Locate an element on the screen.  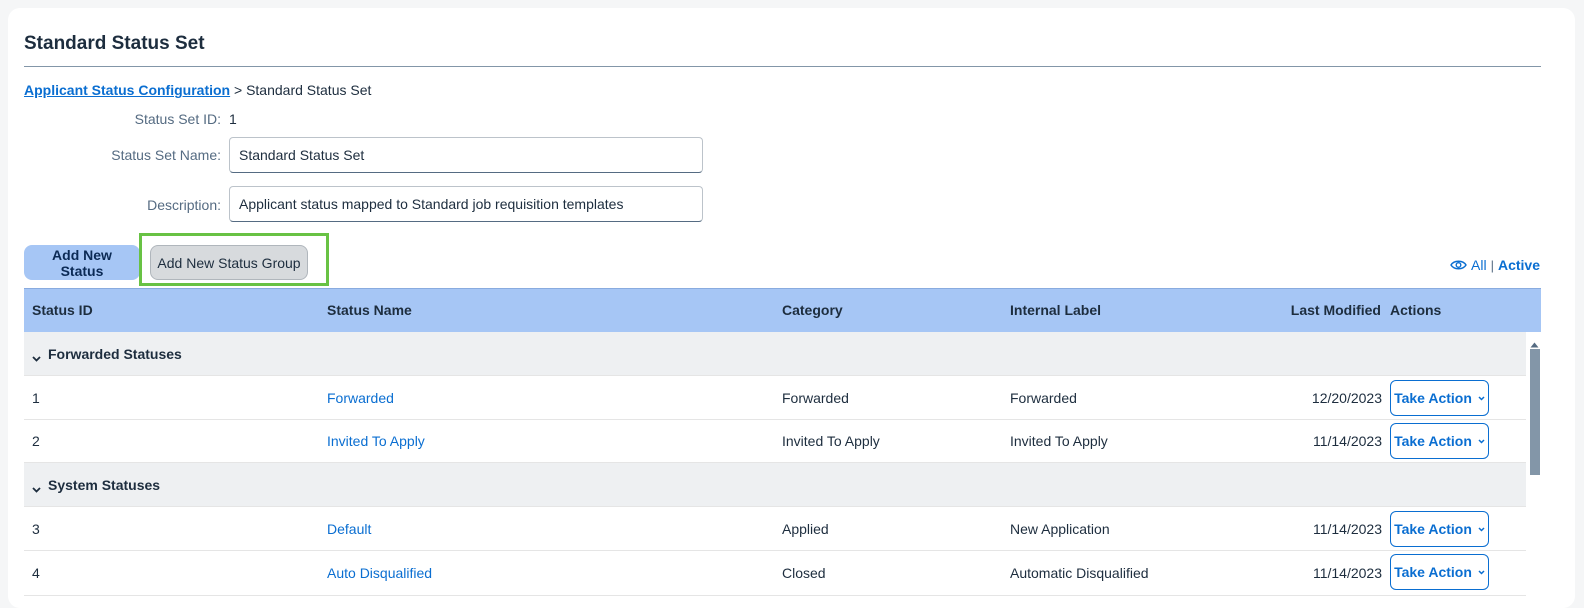
cell-category: Applied is located at coordinates (805, 529).